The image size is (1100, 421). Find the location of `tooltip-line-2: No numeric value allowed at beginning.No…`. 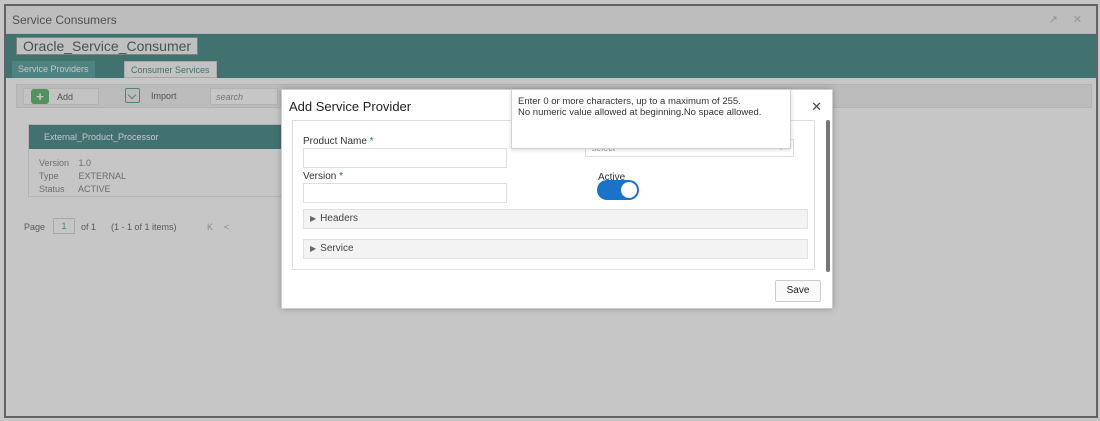

tooltip-line-2: No numeric value allowed at beginning.No… is located at coordinates (640, 112).